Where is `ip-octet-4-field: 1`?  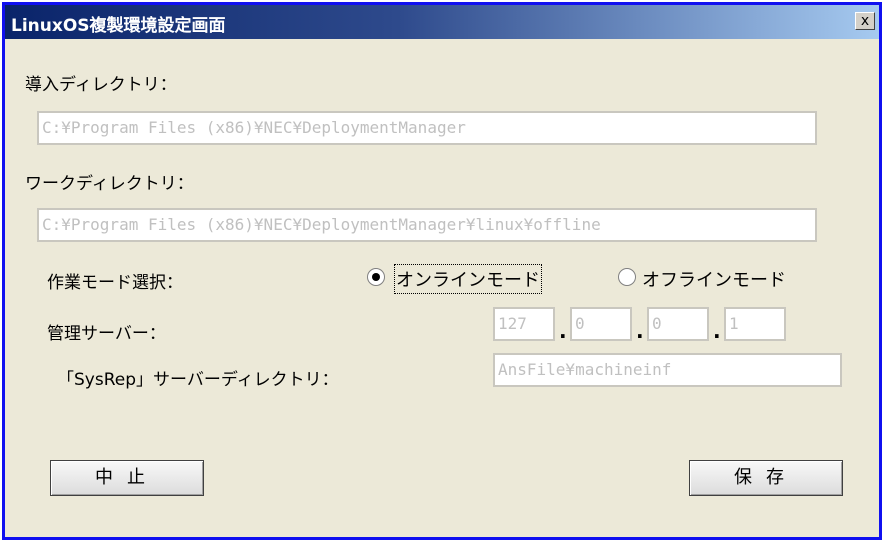
ip-octet-4-field: 1 is located at coordinates (755, 324).